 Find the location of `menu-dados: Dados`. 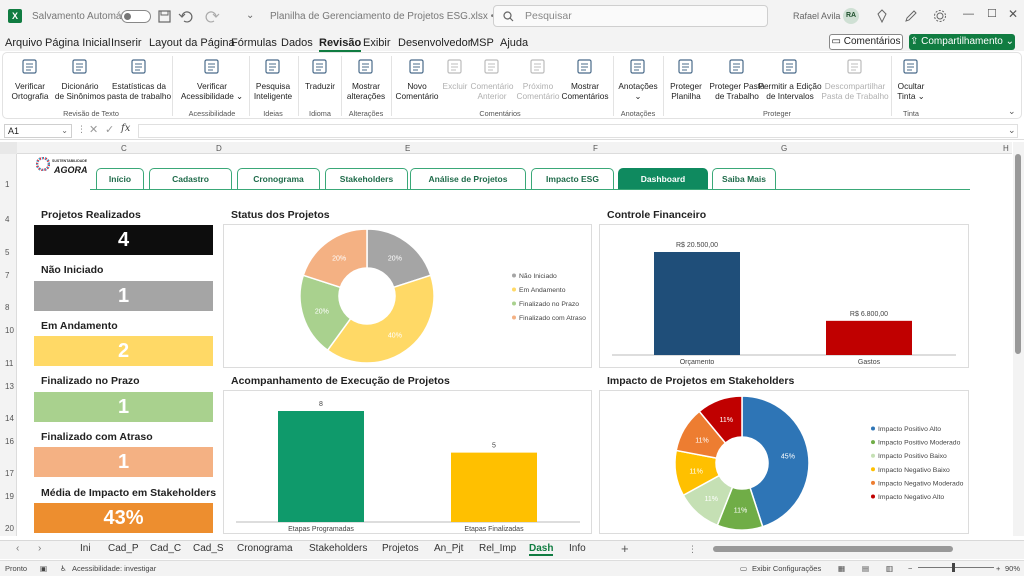

menu-dados: Dados is located at coordinates (297, 43).